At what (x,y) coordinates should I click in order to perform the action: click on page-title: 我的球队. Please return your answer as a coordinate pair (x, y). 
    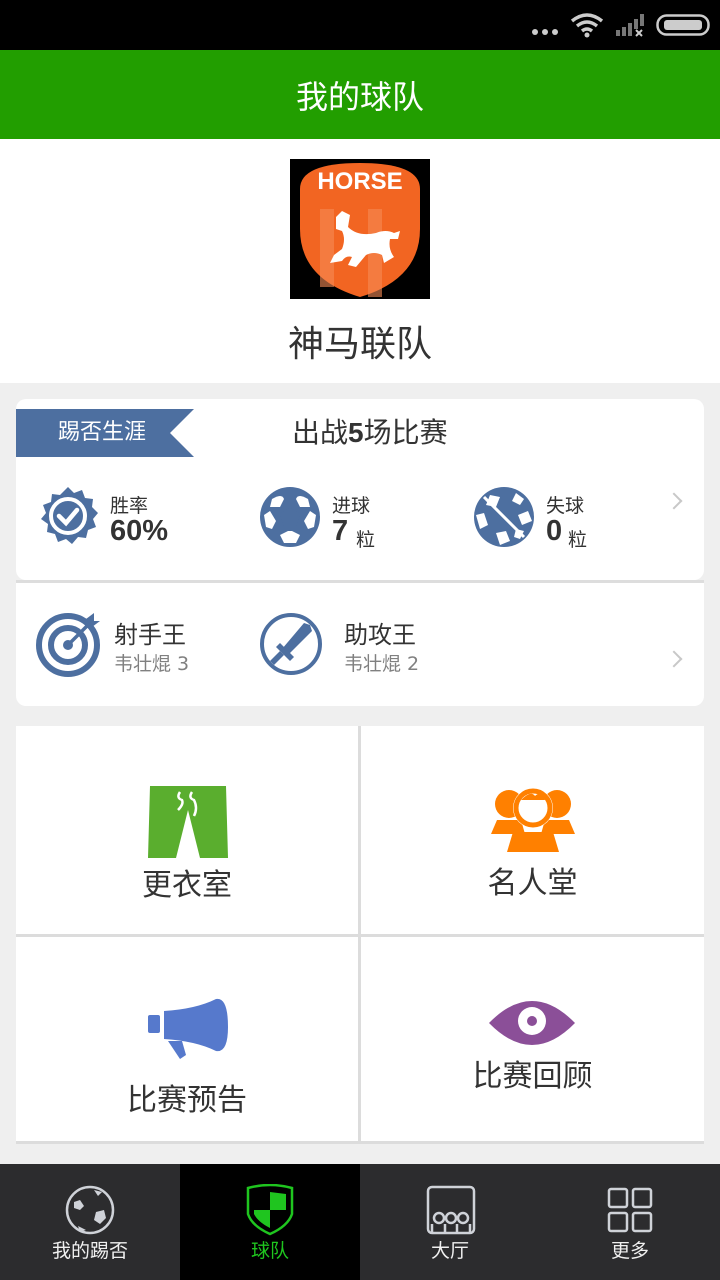
    Looking at the image, I should click on (359, 96).